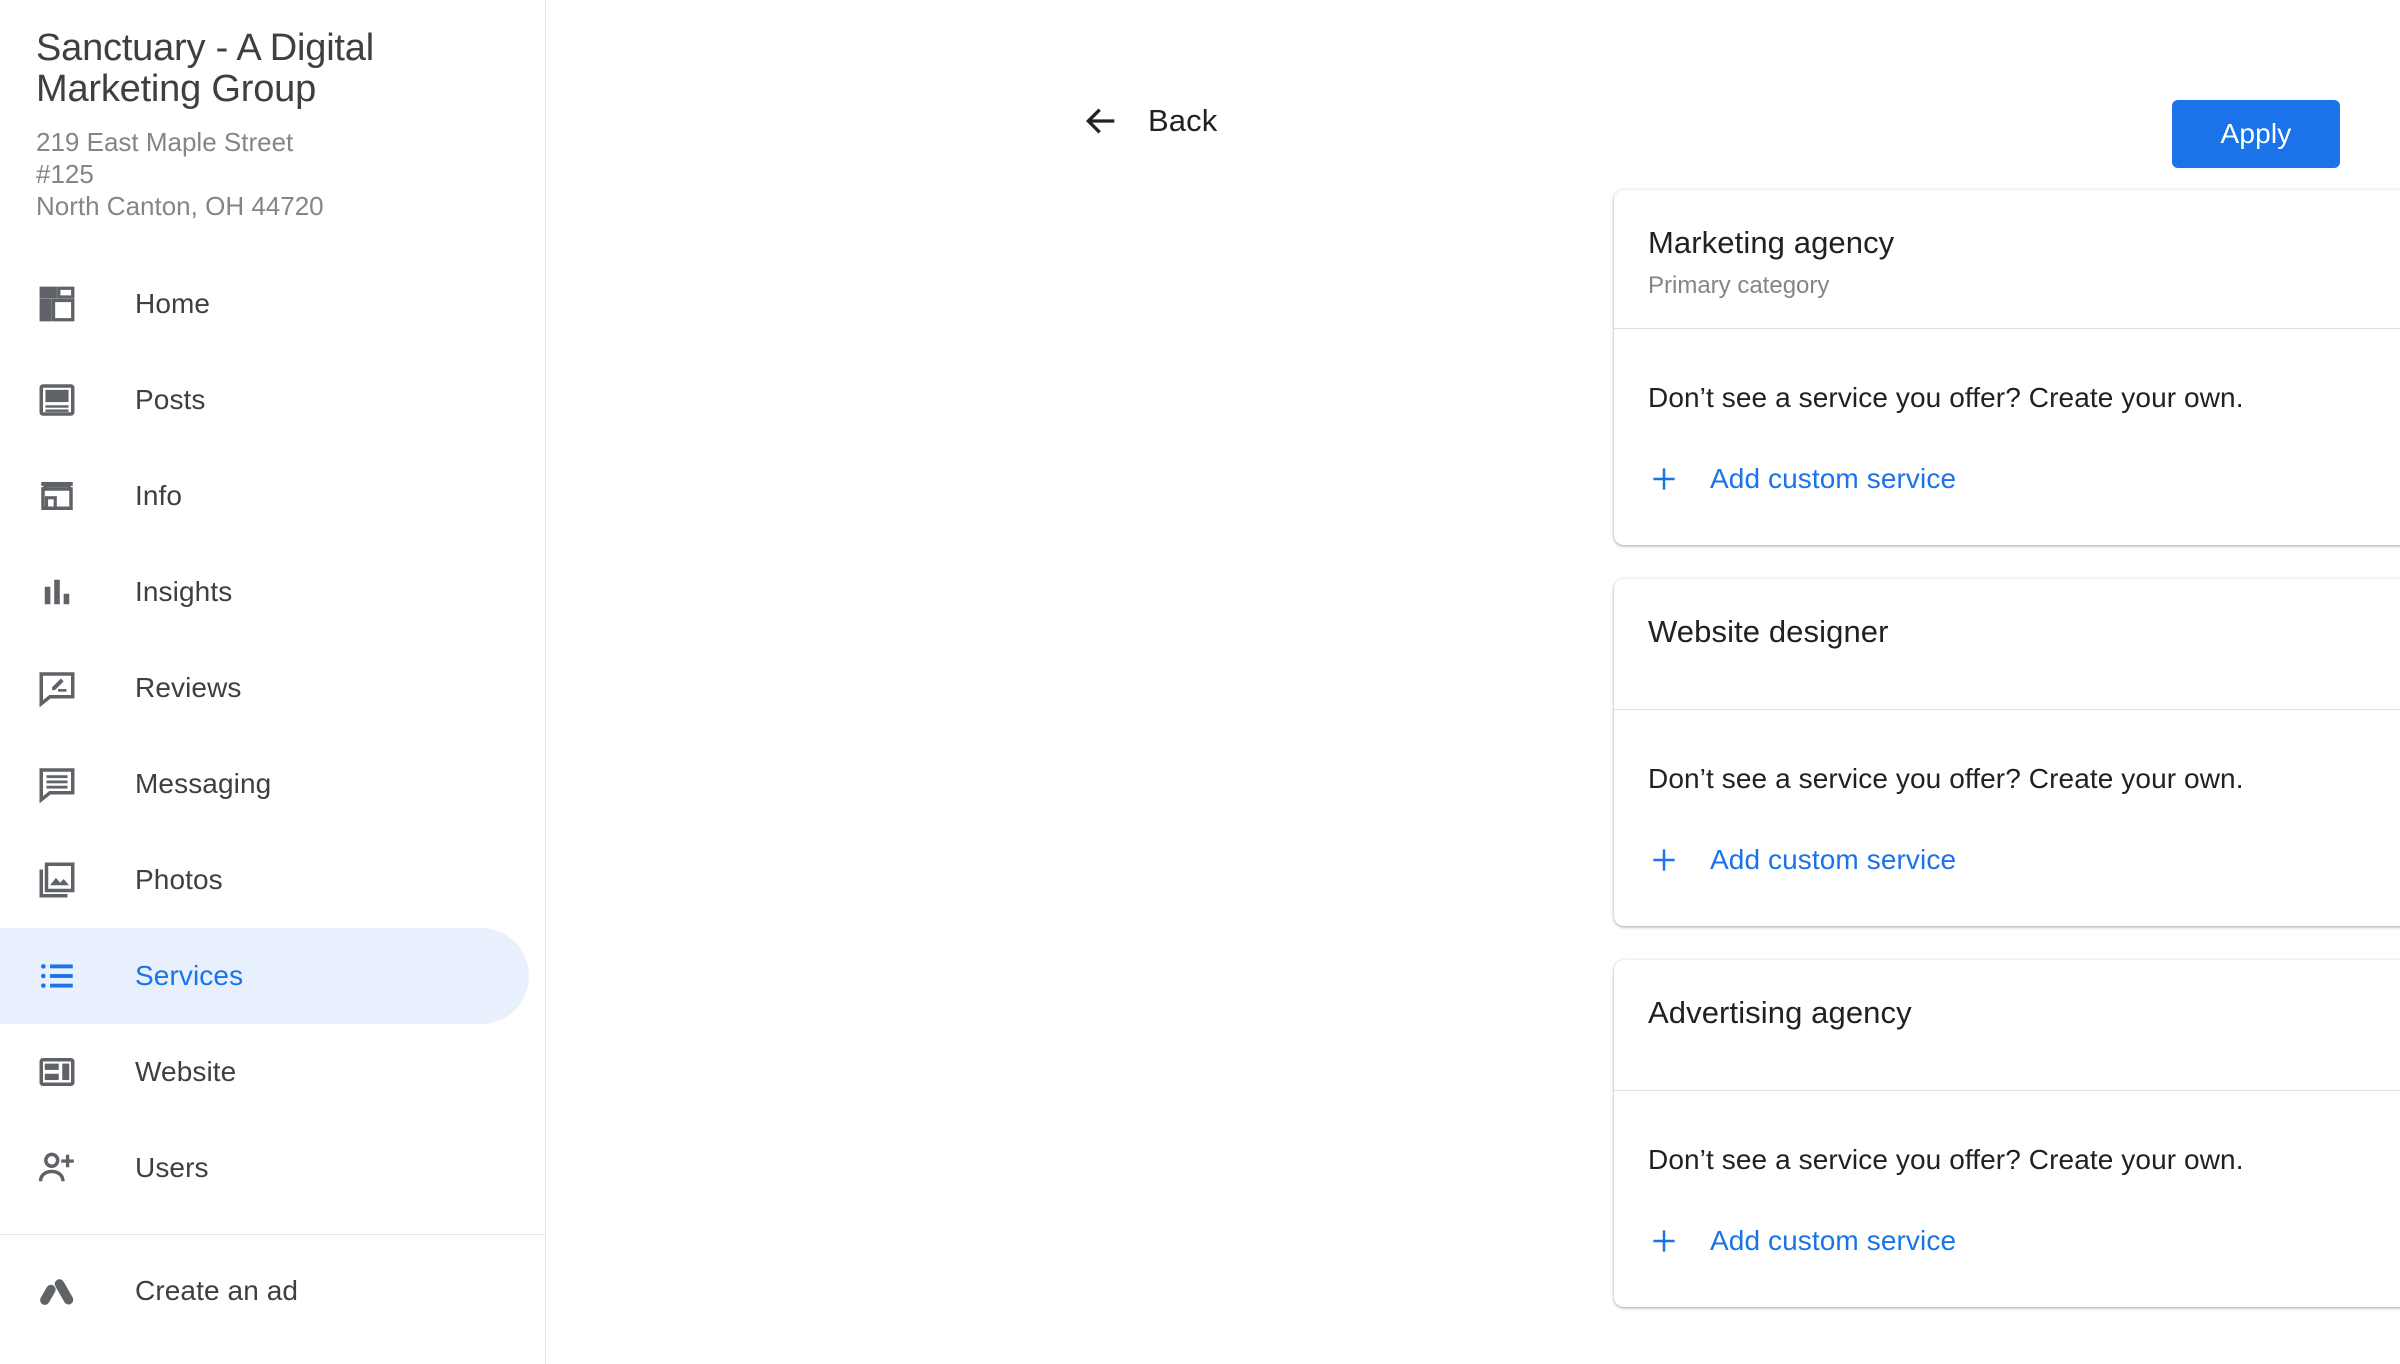 This screenshot has height=1364, width=2400. What do you see at coordinates (186, 1071) in the screenshot?
I see `sidebar-item-label: Website` at bounding box center [186, 1071].